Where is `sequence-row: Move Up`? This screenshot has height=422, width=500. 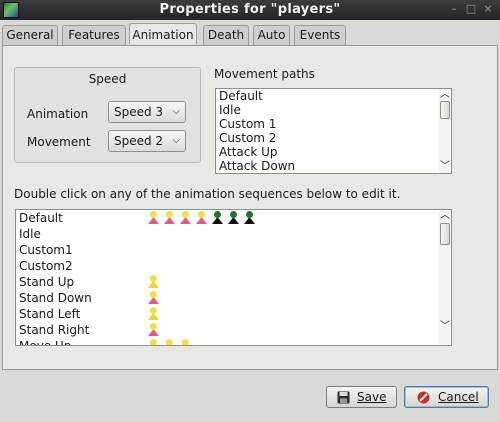 sequence-row: Move Up is located at coordinates (45, 342).